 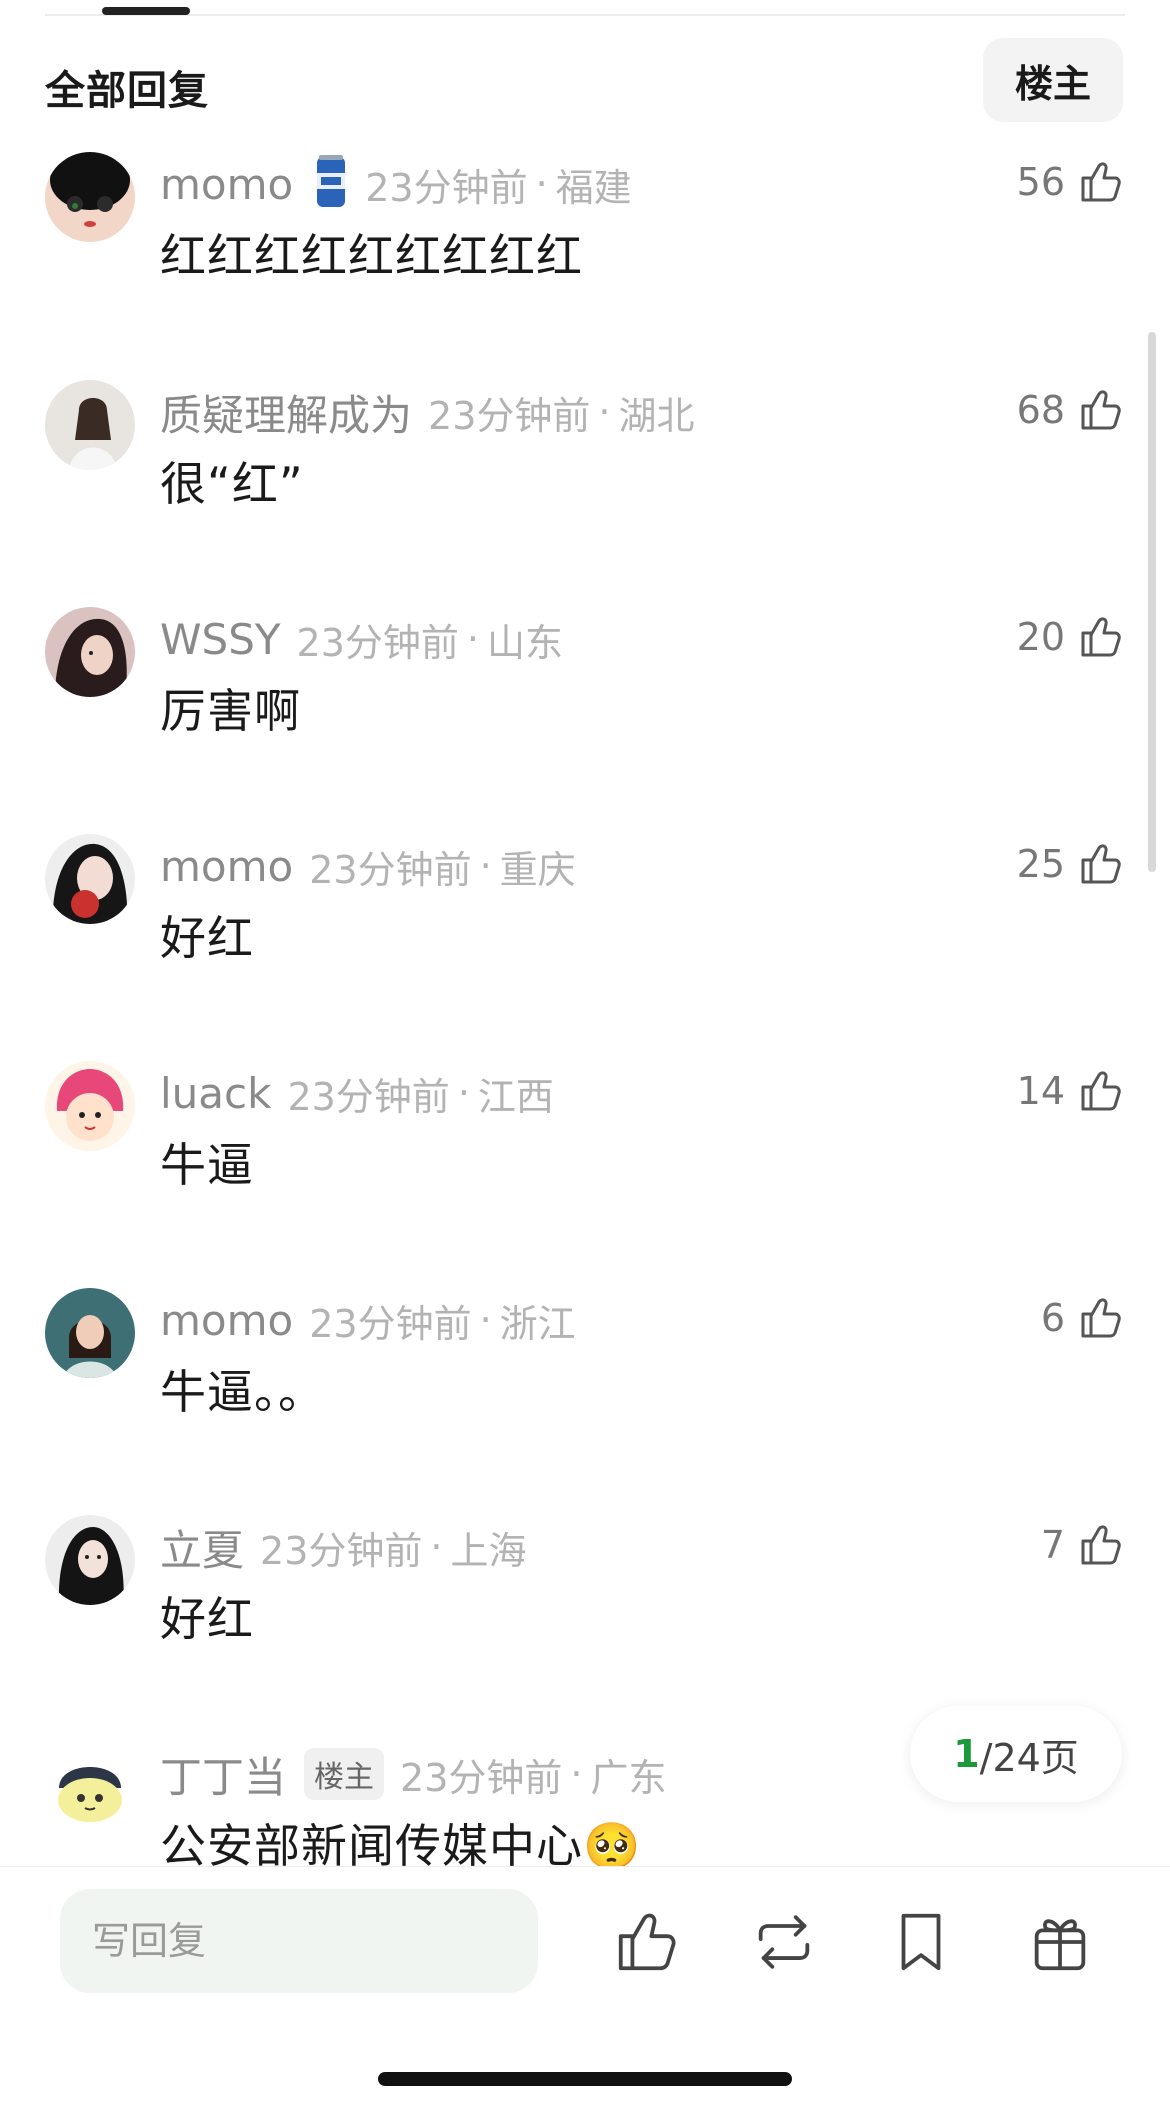 What do you see at coordinates (1040, 410) in the screenshot?
I see `like-count: 68` at bounding box center [1040, 410].